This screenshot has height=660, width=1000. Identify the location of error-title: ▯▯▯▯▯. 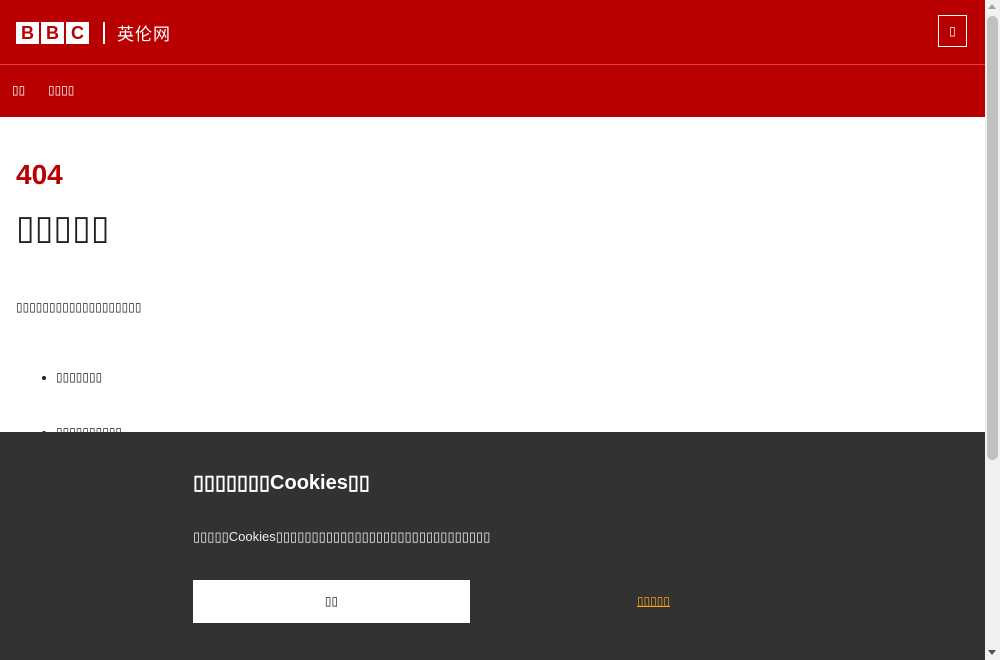
(63, 228).